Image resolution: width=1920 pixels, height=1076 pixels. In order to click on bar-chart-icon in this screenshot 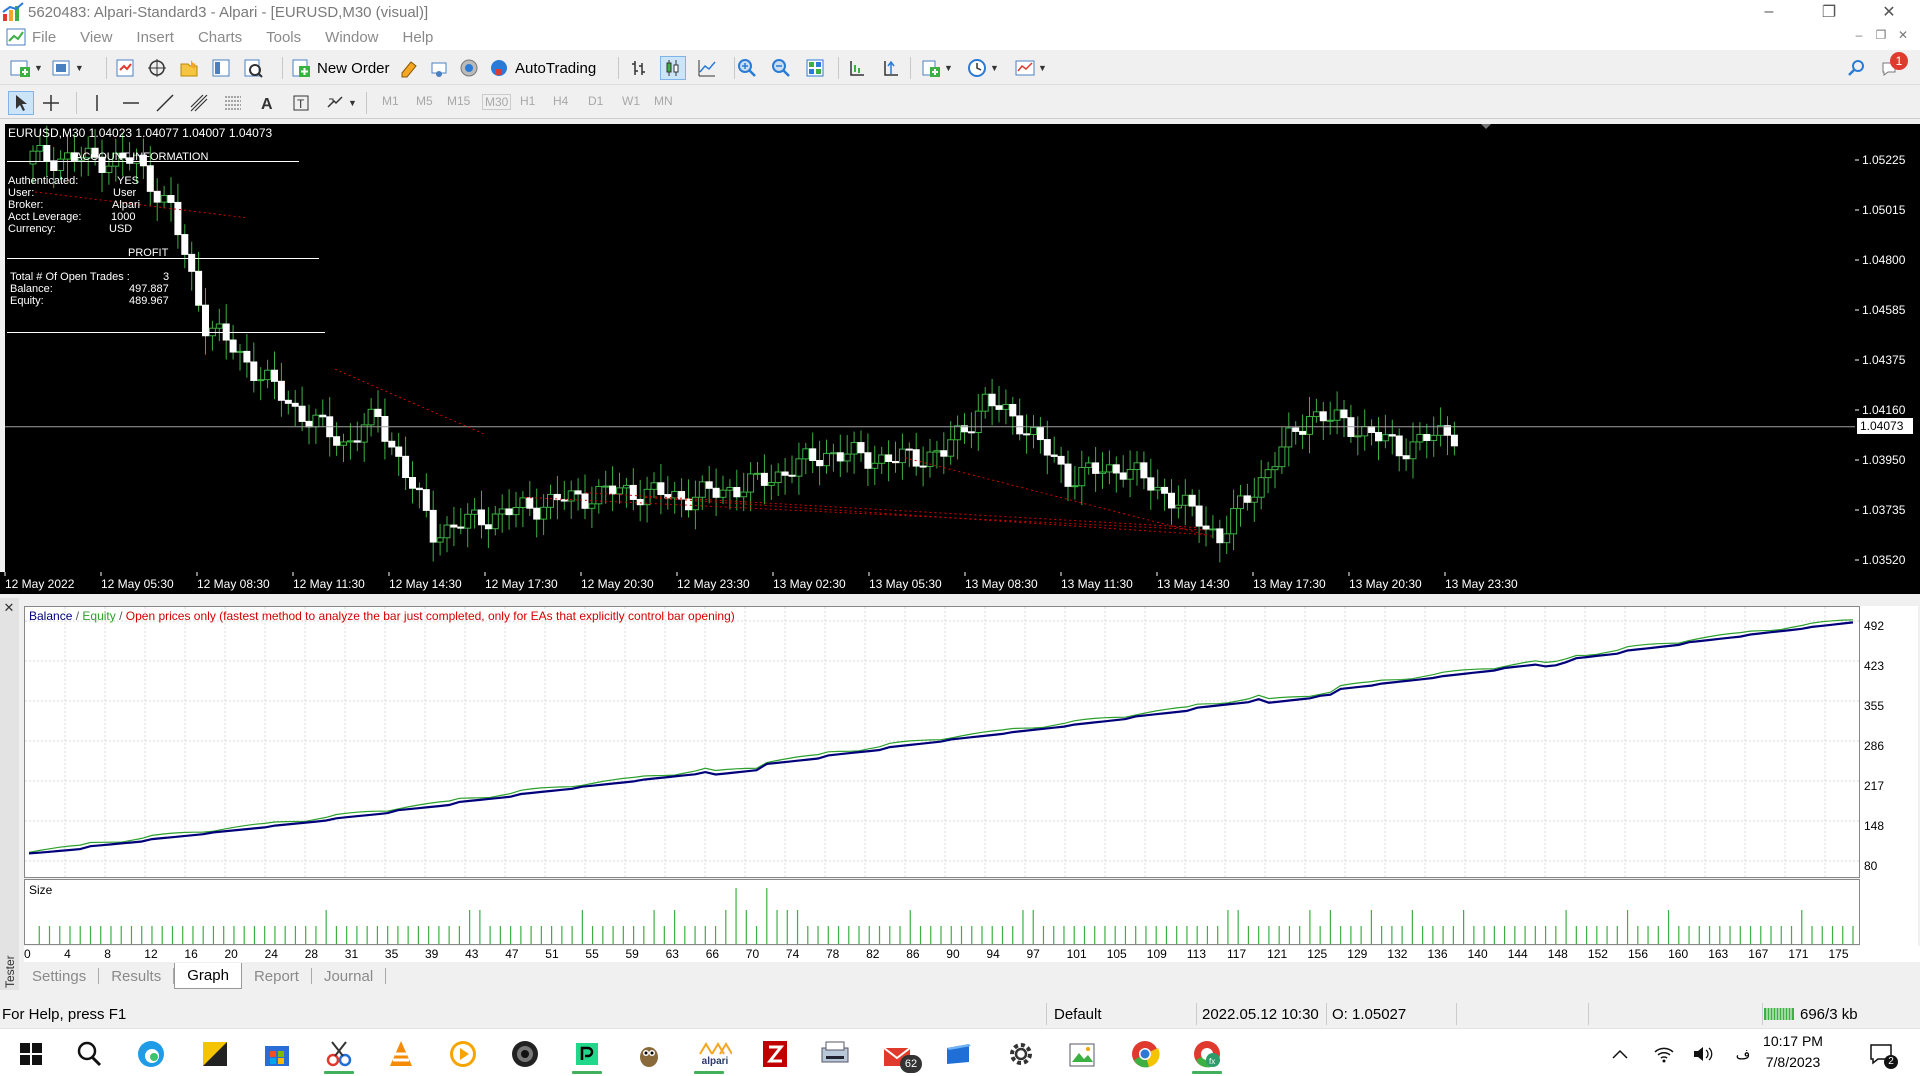, I will do `click(639, 68)`.